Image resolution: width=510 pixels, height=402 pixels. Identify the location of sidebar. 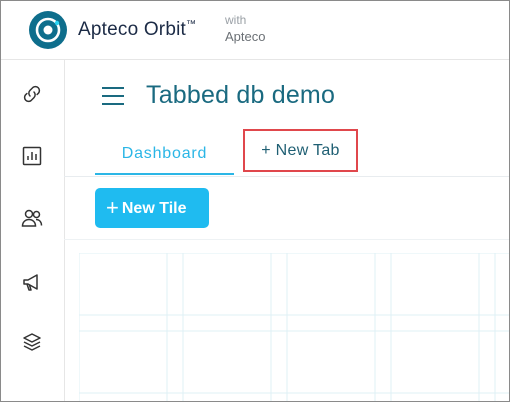
(33, 230).